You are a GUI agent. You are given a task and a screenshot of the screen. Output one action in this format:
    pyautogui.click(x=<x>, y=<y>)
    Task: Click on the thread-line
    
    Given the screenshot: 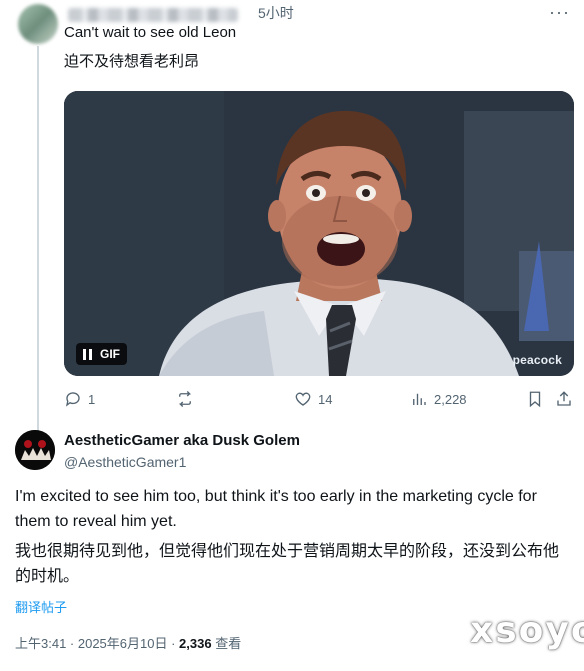 What is the action you would take?
    pyautogui.click(x=38, y=239)
    